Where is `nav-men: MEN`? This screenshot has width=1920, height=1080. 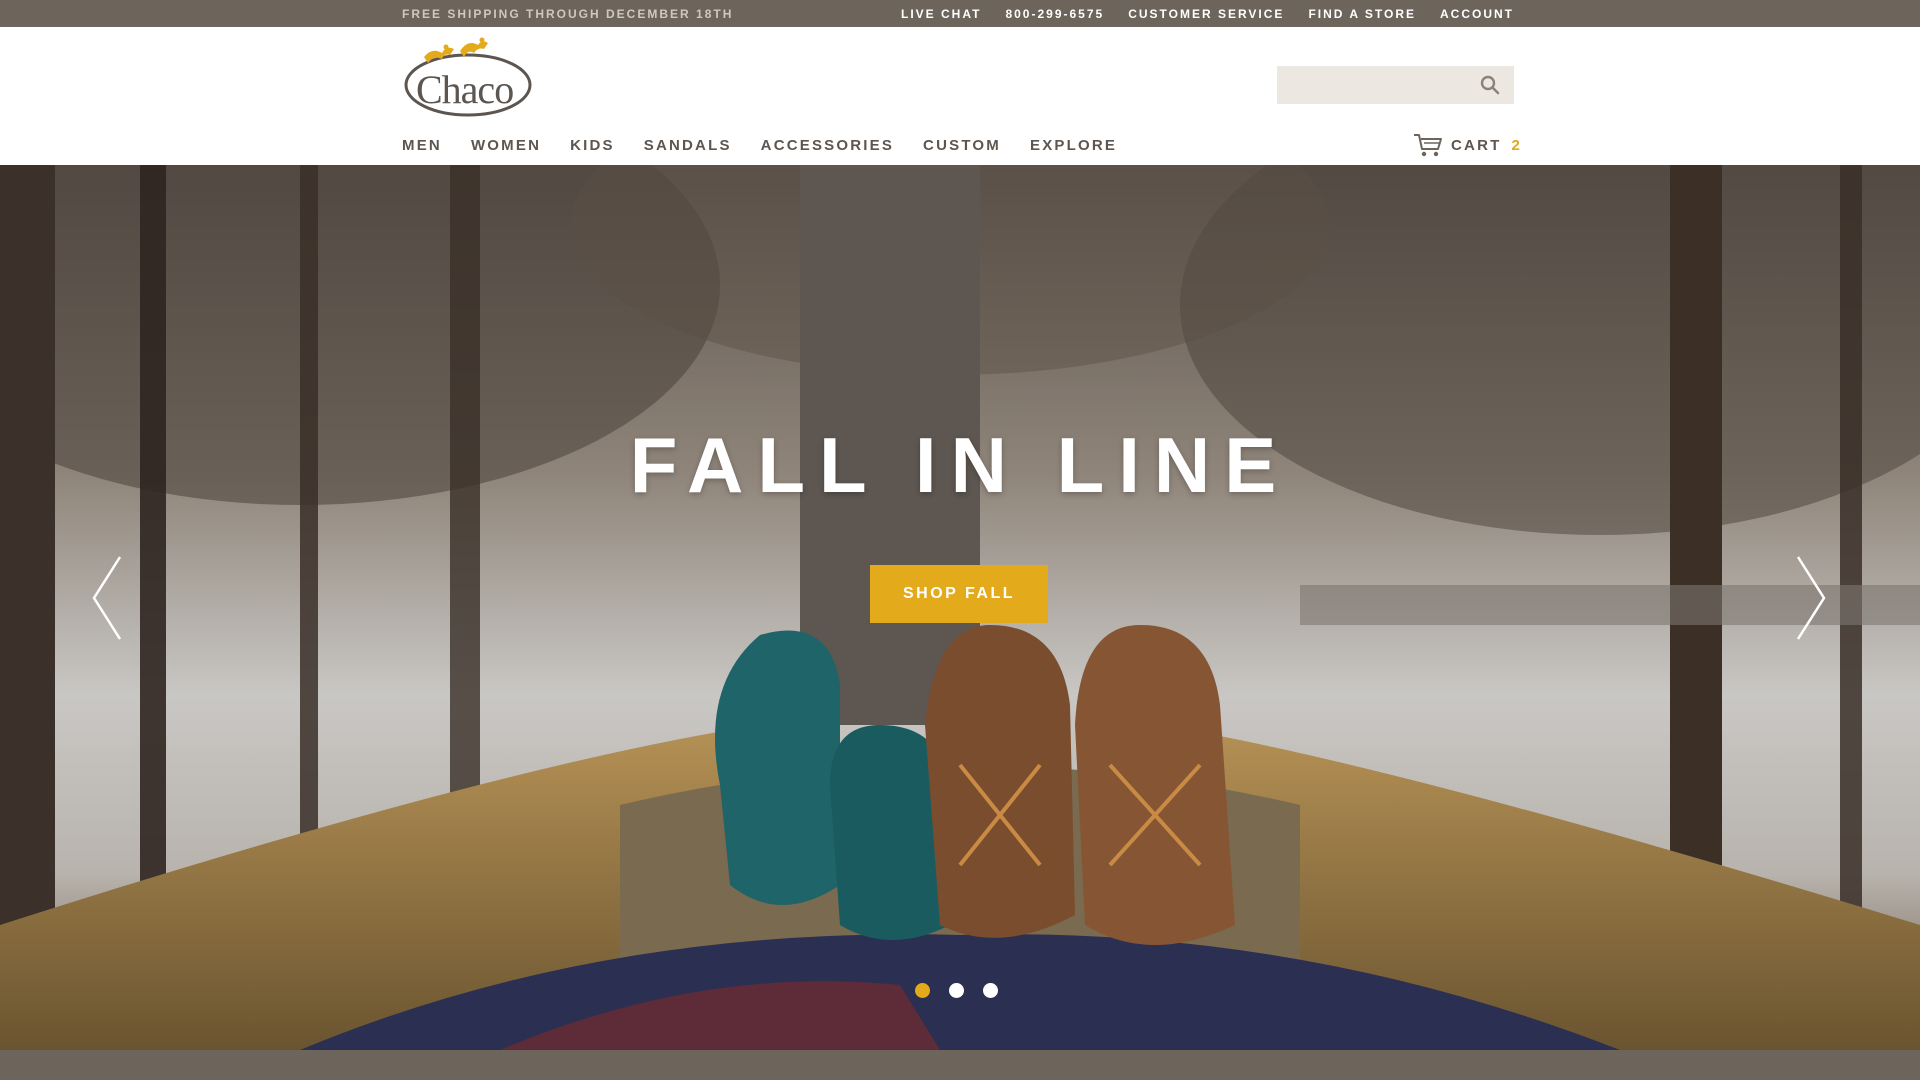 nav-men: MEN is located at coordinates (422, 145).